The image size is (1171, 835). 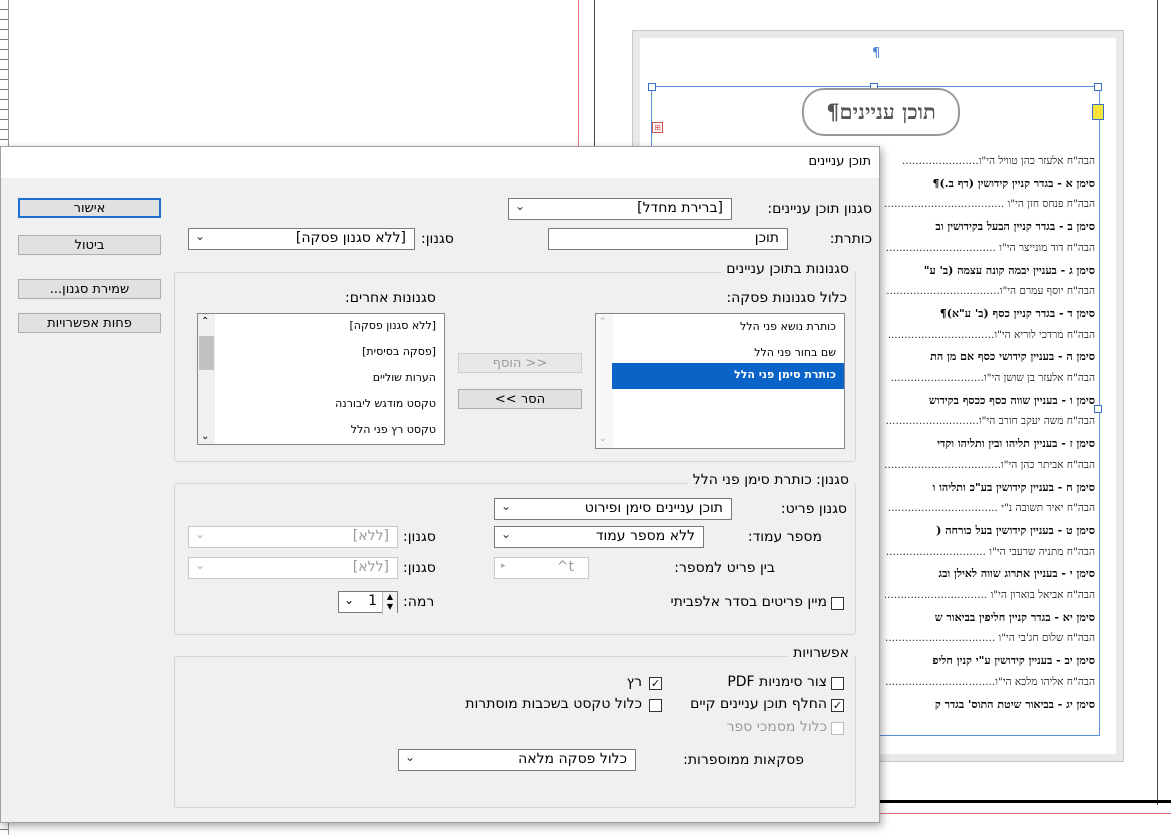 I want to click on title-style-label: סגנון:, so click(x=437, y=239).